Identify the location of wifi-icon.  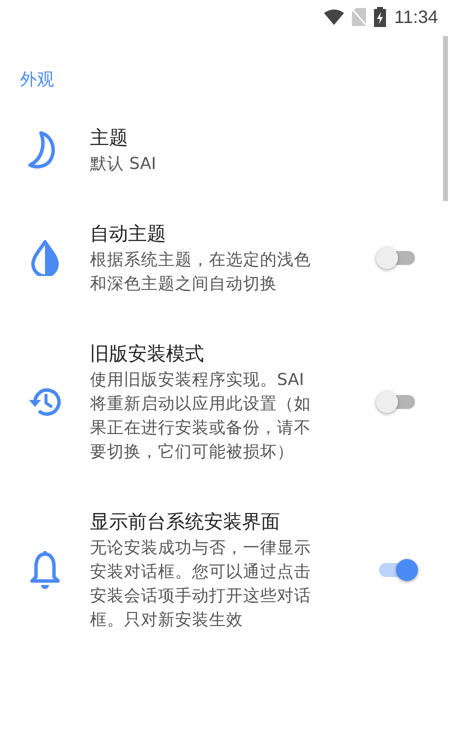
(334, 17).